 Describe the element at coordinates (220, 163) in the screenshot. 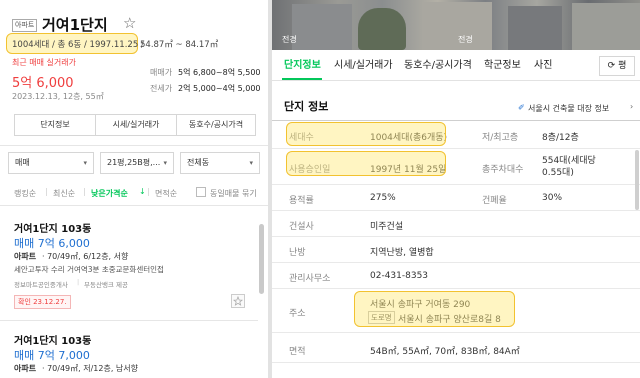

I see `dong-select: 전체동 ▾` at that location.